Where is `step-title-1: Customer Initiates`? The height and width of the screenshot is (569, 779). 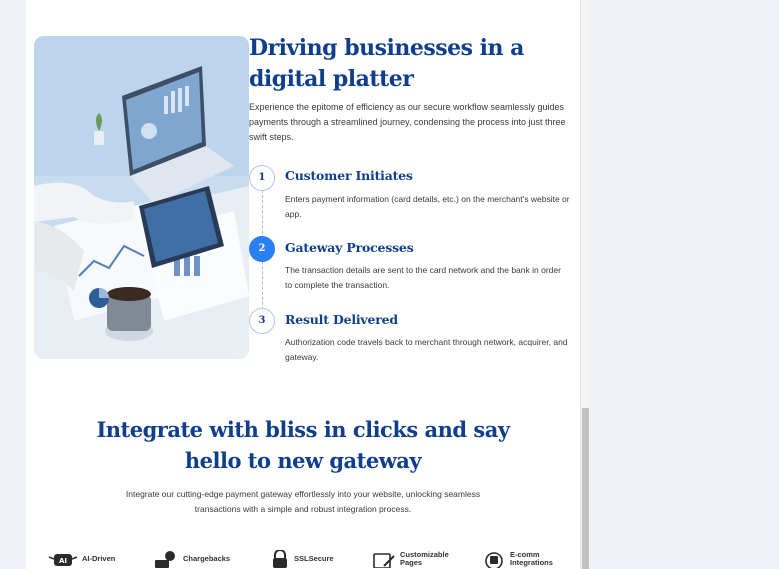 step-title-1: Customer Initiates is located at coordinates (349, 175).